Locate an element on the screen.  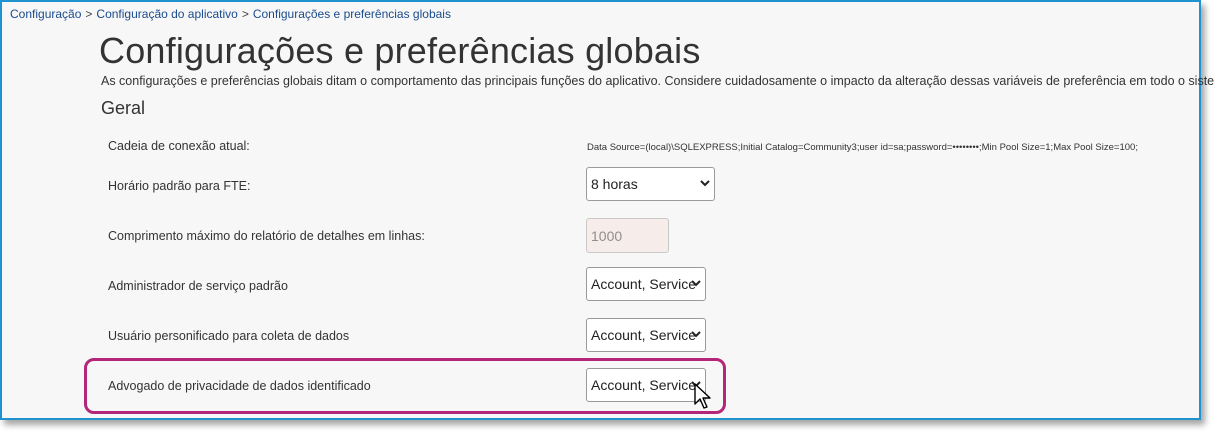
fte-select: 8 horas is located at coordinates (650, 184).